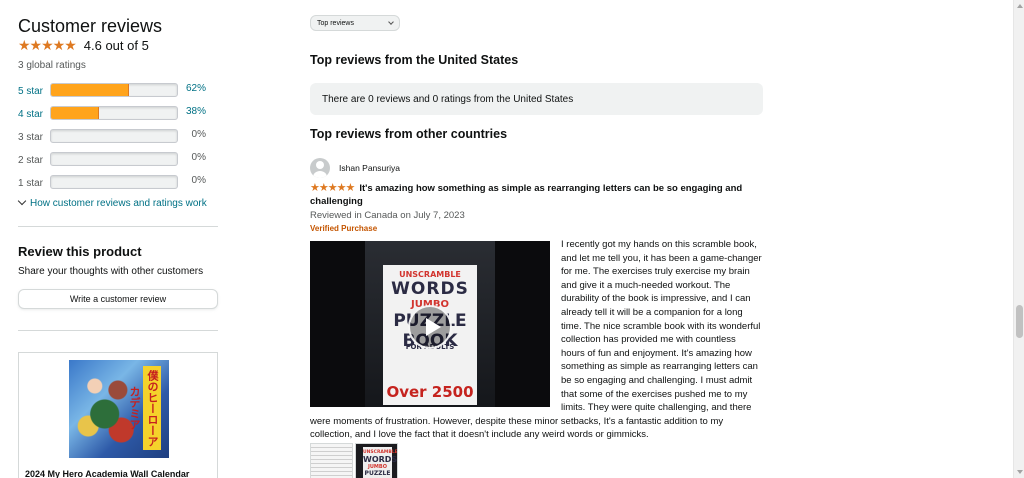  I want to click on review-image-thumbnail: UNSCRAMBLE WORDS JUMBO PUZZLE, so click(376, 460).